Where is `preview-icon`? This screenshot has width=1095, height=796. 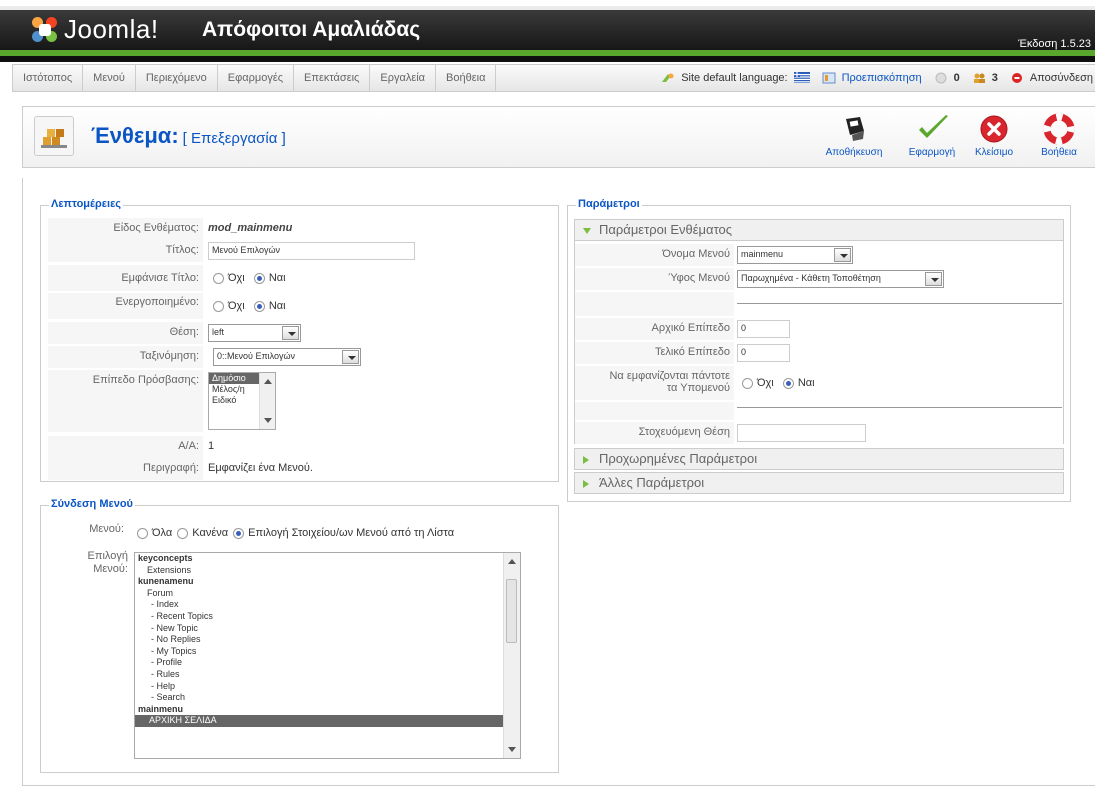
preview-icon is located at coordinates (829, 78).